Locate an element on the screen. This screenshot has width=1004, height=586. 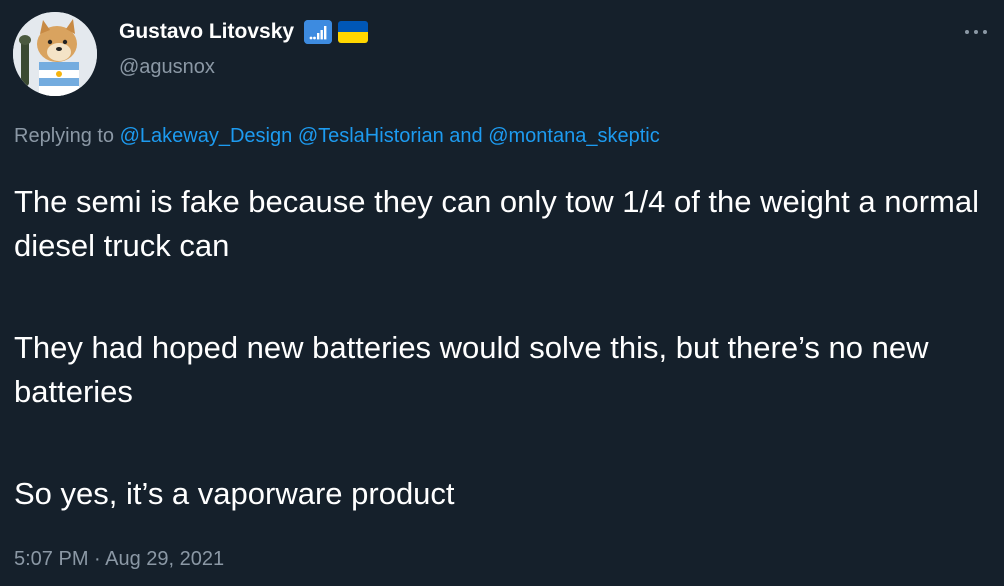
more-options-button is located at coordinates (976, 32).